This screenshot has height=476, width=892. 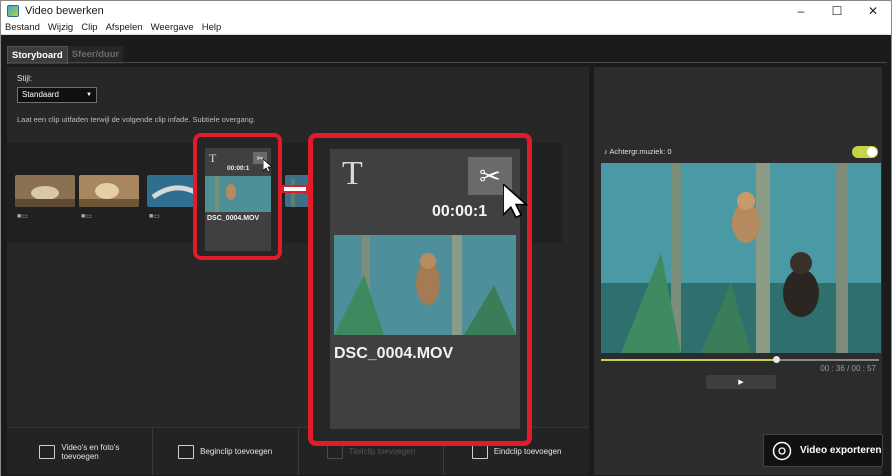 What do you see at coordinates (741, 258) in the screenshot?
I see `video-preview` at bounding box center [741, 258].